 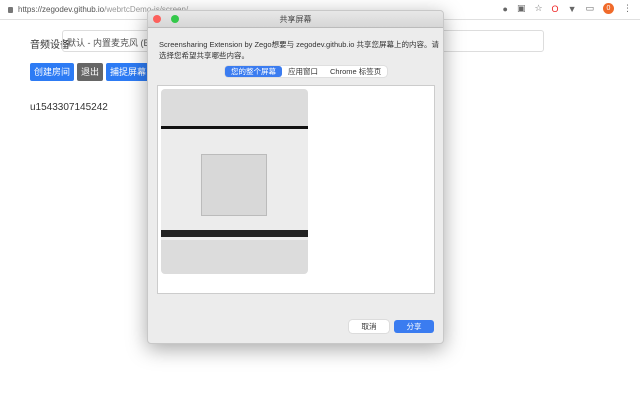 What do you see at coordinates (175, 19) in the screenshot?
I see `zoom-icon` at bounding box center [175, 19].